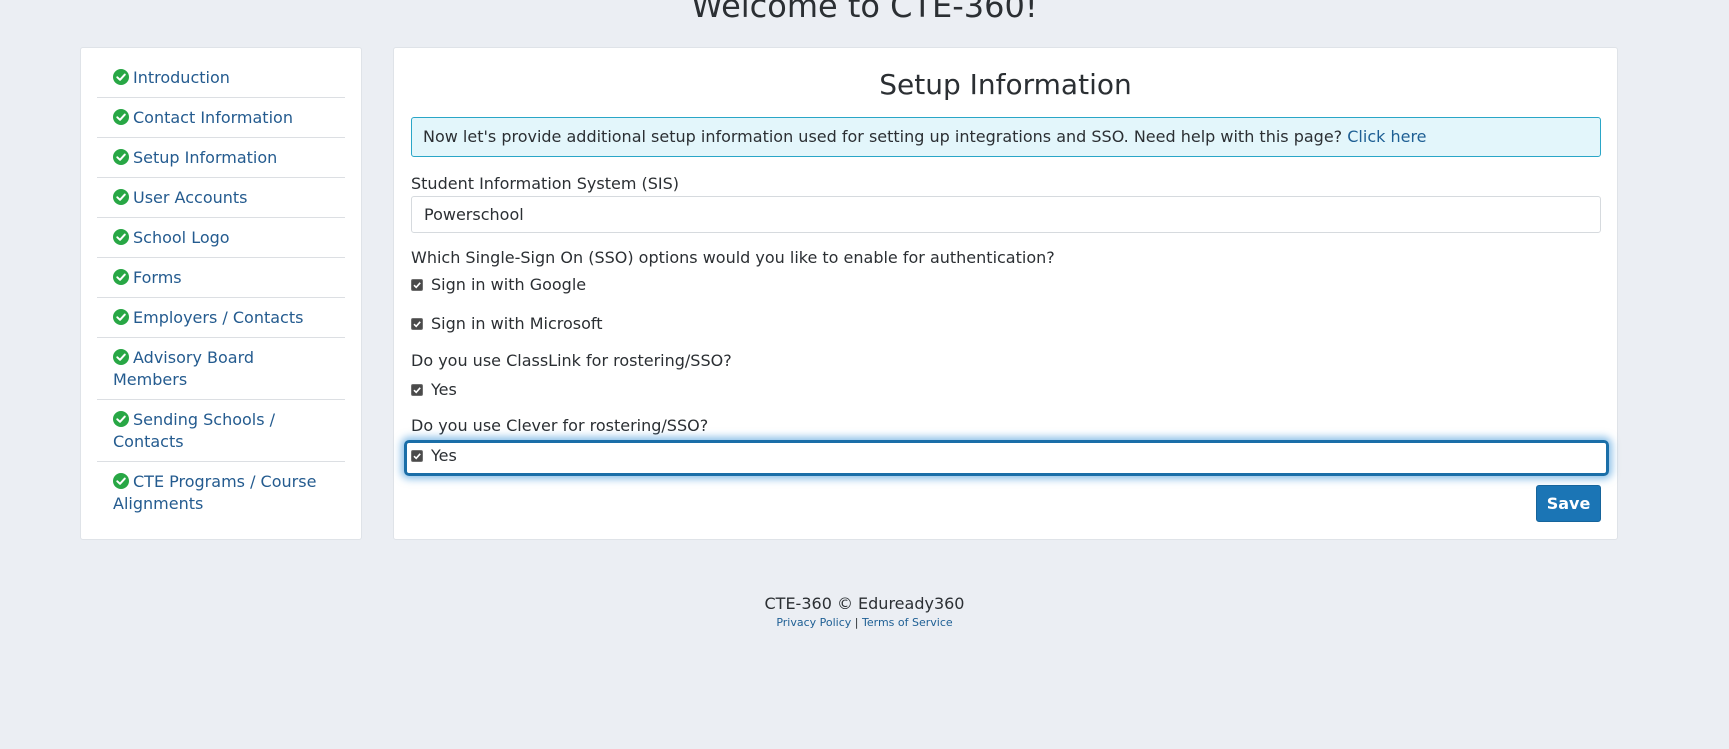  I want to click on clever-question: Do you use Clever for rostering/SSO?, so click(560, 425).